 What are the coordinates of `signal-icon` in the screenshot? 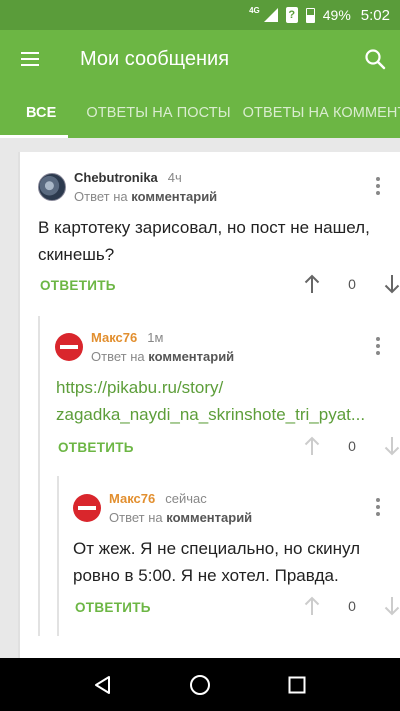 It's located at (270, 15).